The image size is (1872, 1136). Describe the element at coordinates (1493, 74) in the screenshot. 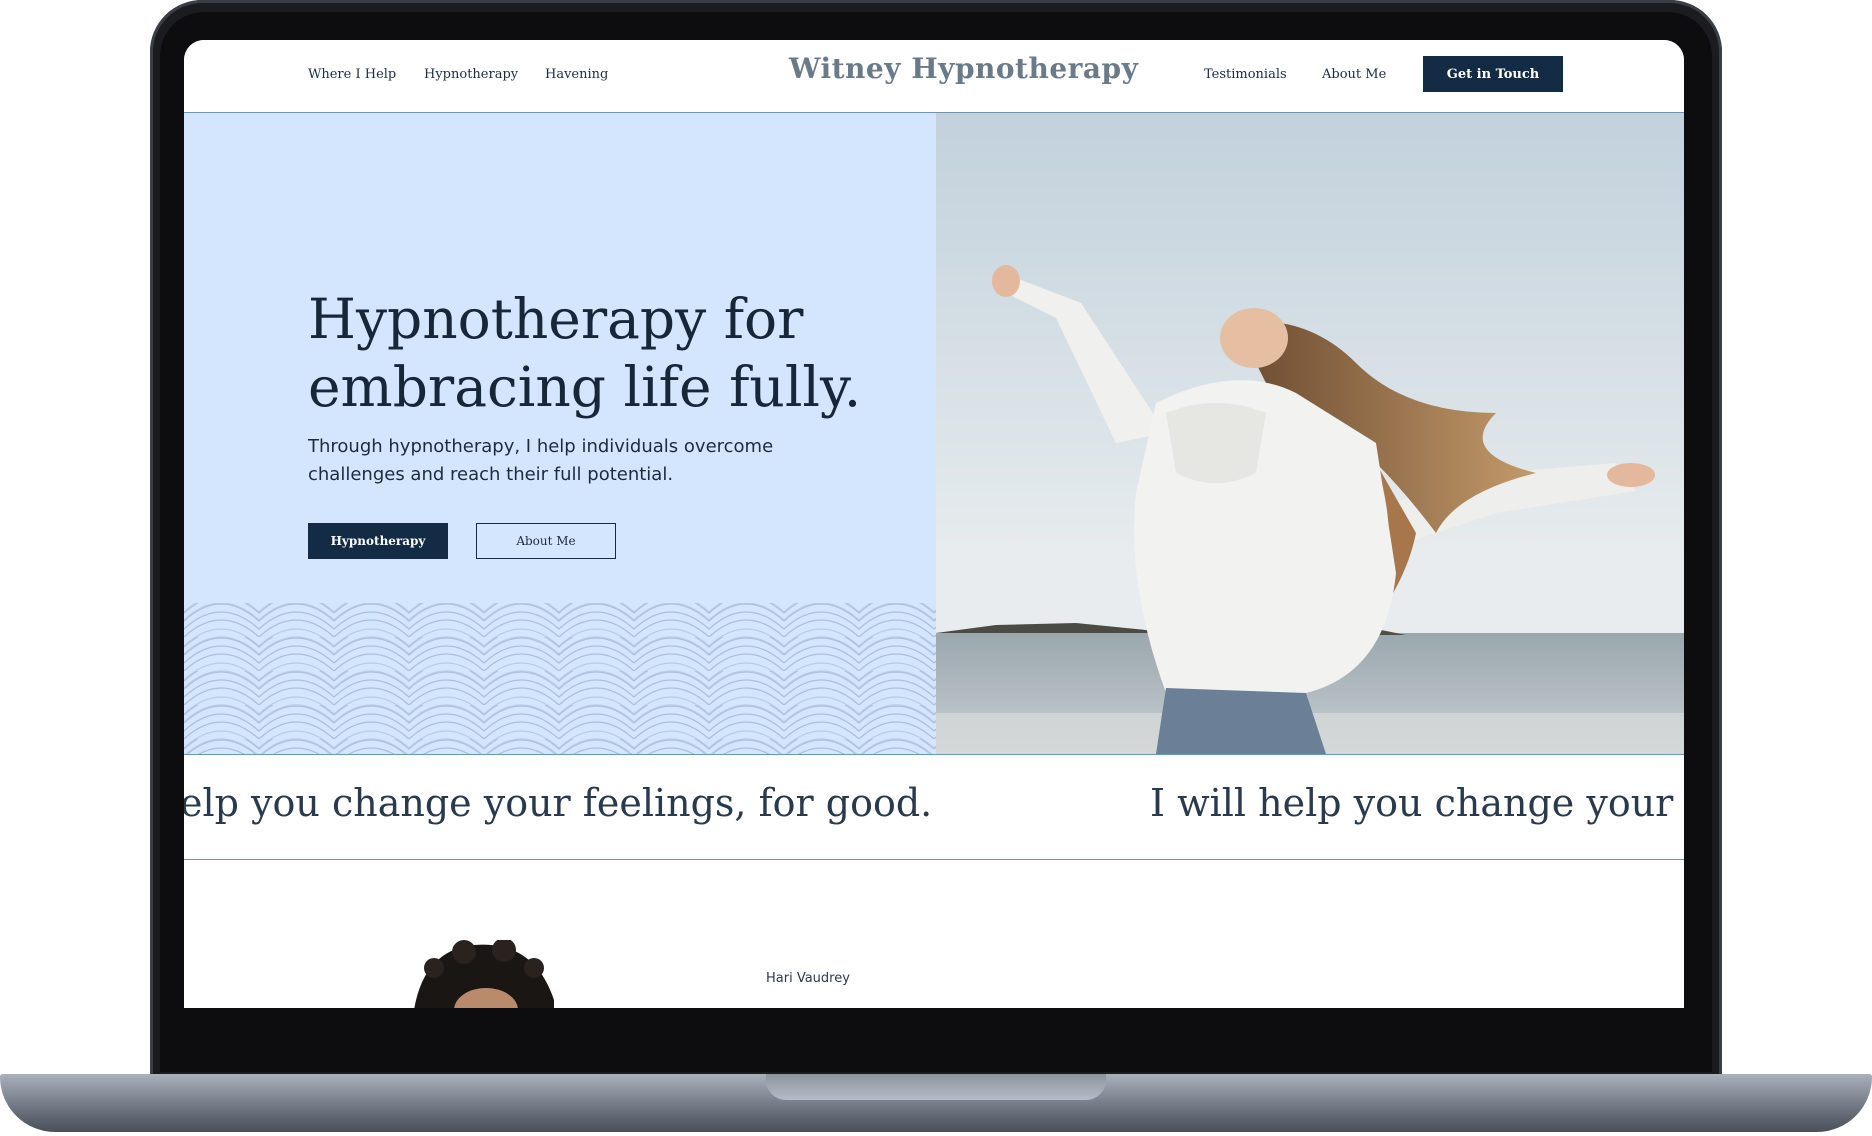

I see `get-in-touch-button: Get in Touch` at that location.